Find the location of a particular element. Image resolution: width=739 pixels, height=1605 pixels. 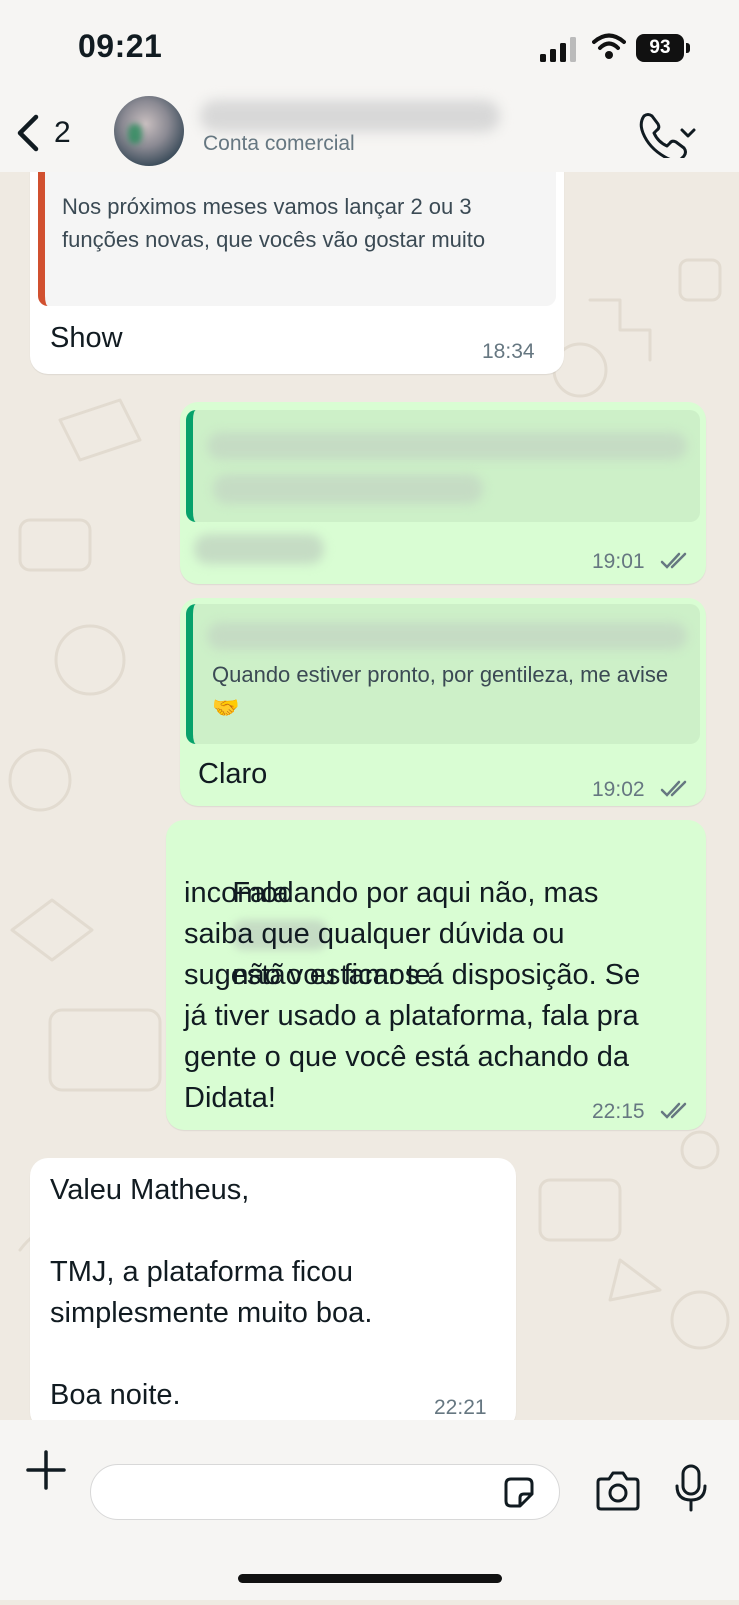

contact-subtitle: Conta comercial is located at coordinates (279, 143).